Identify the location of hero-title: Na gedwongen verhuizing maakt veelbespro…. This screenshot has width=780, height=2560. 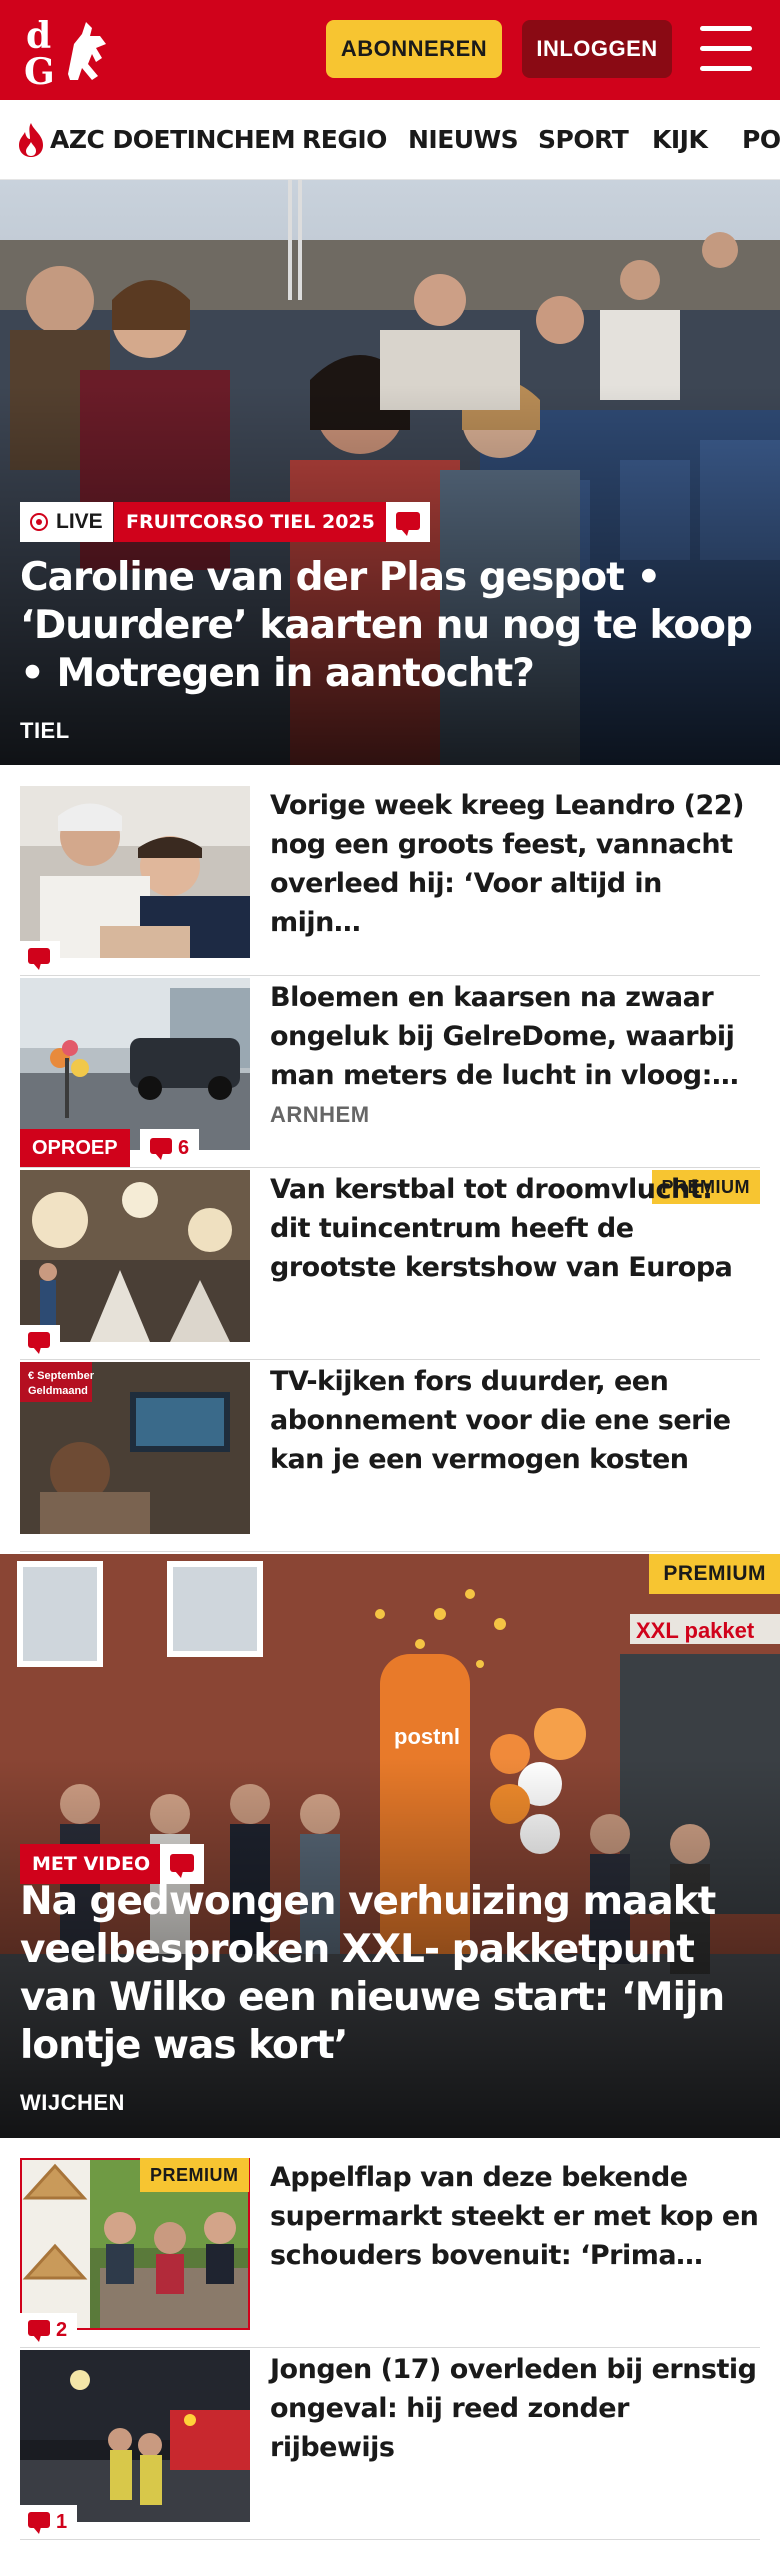
(390, 1974).